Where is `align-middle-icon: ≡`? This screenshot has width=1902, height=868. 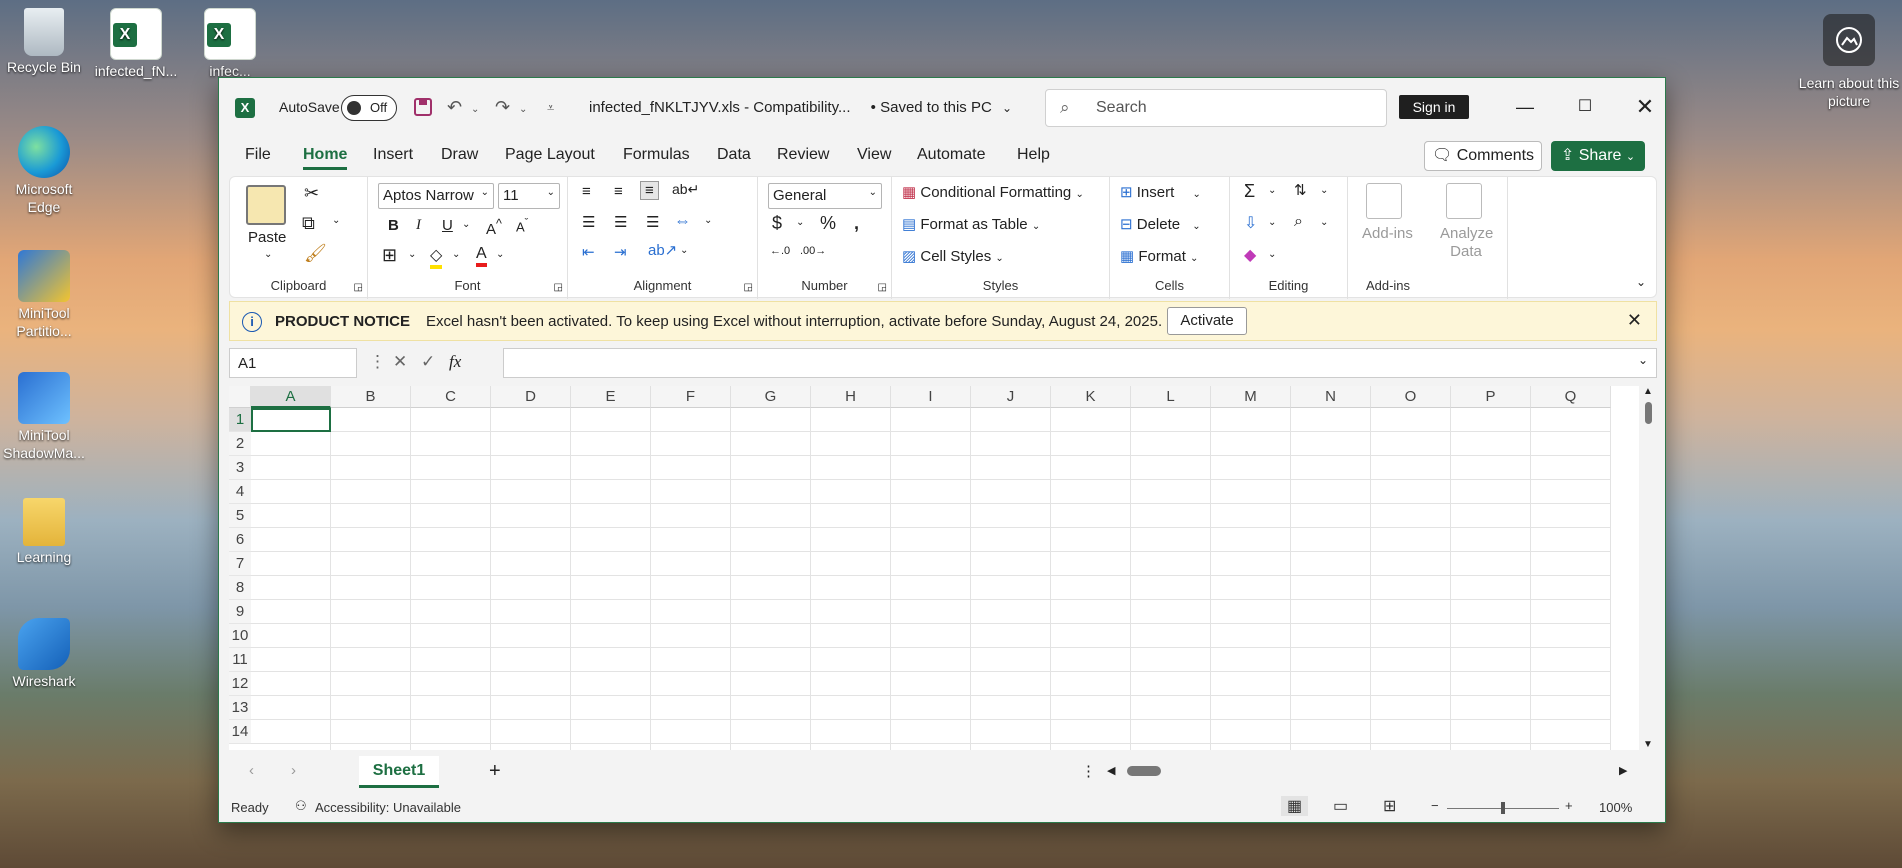
align-middle-icon: ≡ is located at coordinates (618, 191).